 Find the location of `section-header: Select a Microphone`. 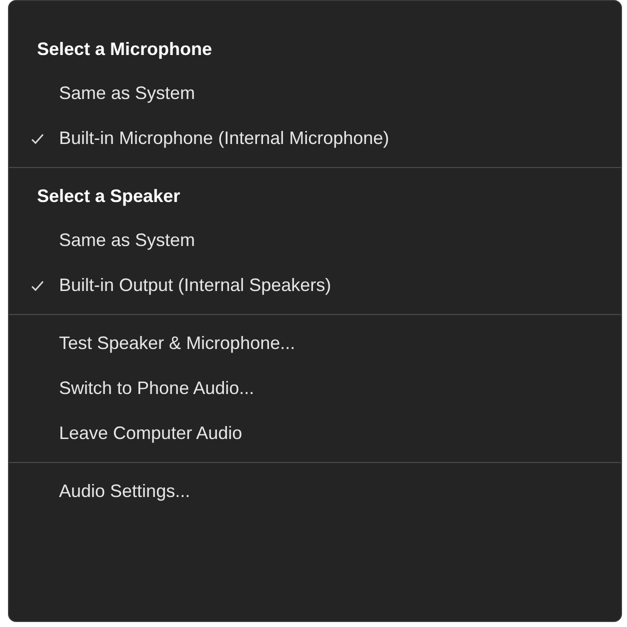

section-header: Select a Microphone is located at coordinates (125, 49).